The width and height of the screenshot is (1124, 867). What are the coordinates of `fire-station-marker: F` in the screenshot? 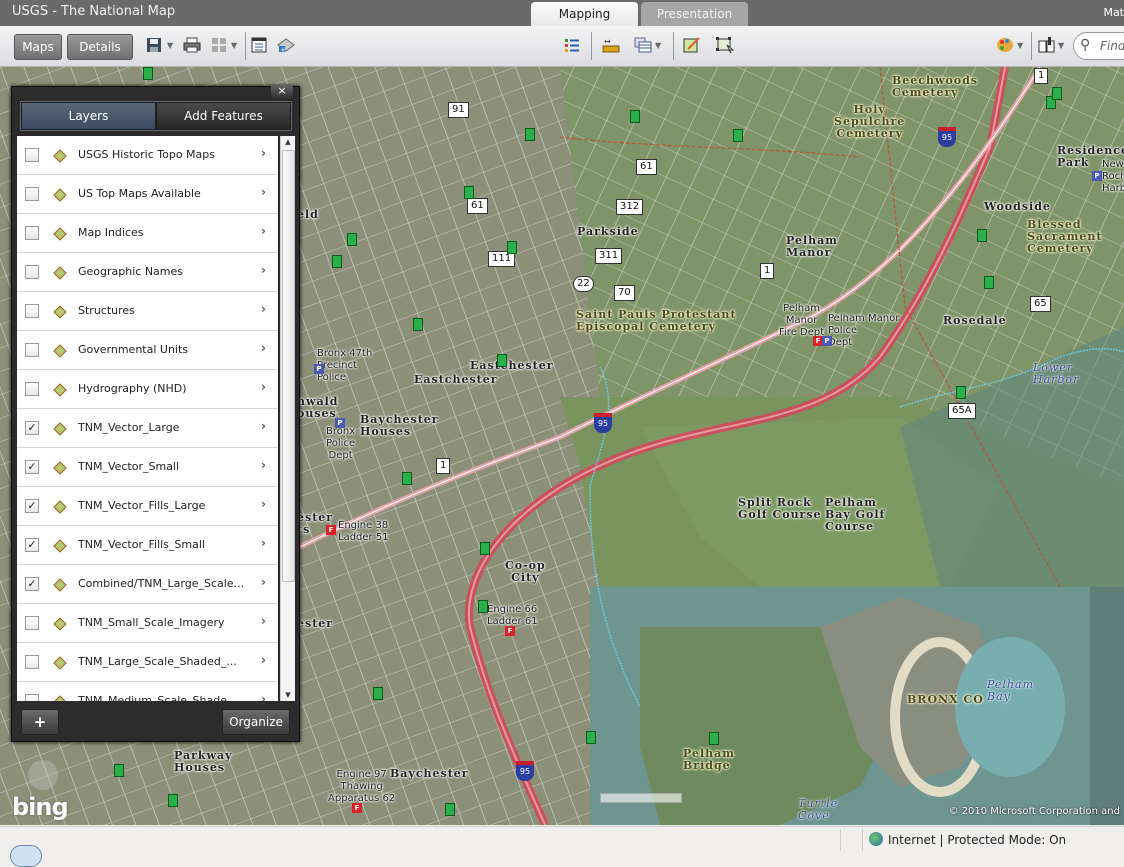 It's located at (510, 631).